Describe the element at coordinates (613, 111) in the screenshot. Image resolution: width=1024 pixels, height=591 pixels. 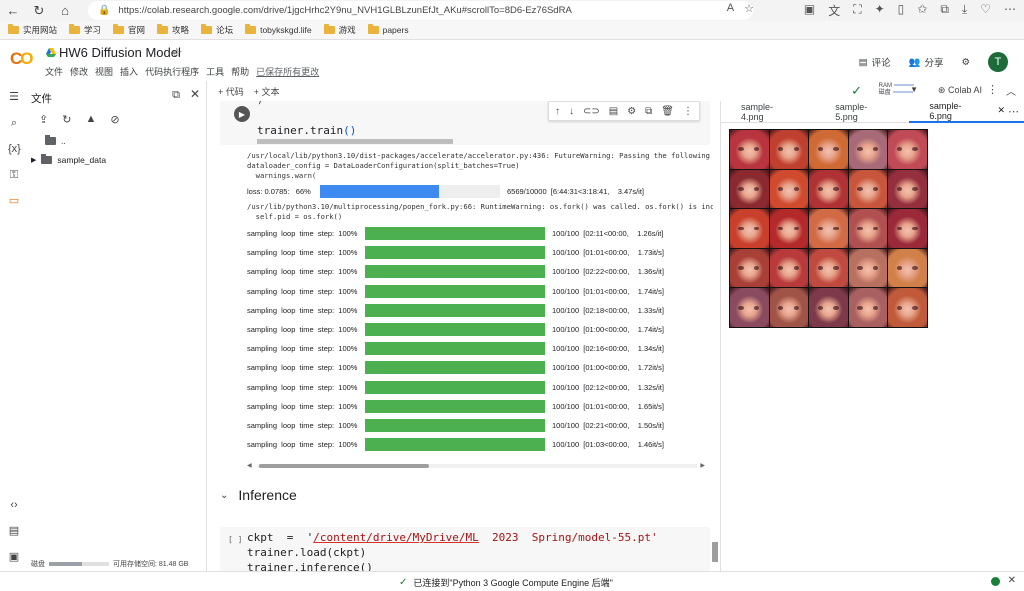
I see `comment-icon: ▤` at that location.